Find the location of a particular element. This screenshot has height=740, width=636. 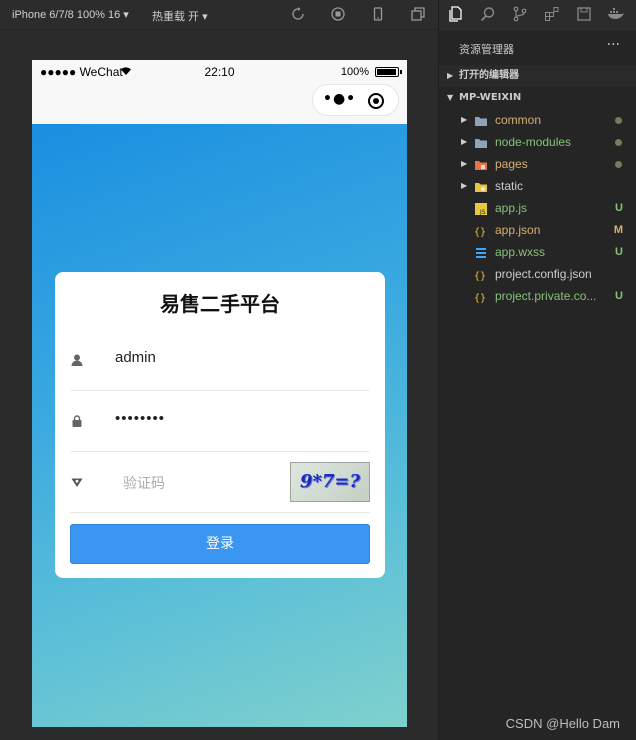

hot-reload-toggle: 热重载 开 ▾ is located at coordinates (180, 16).